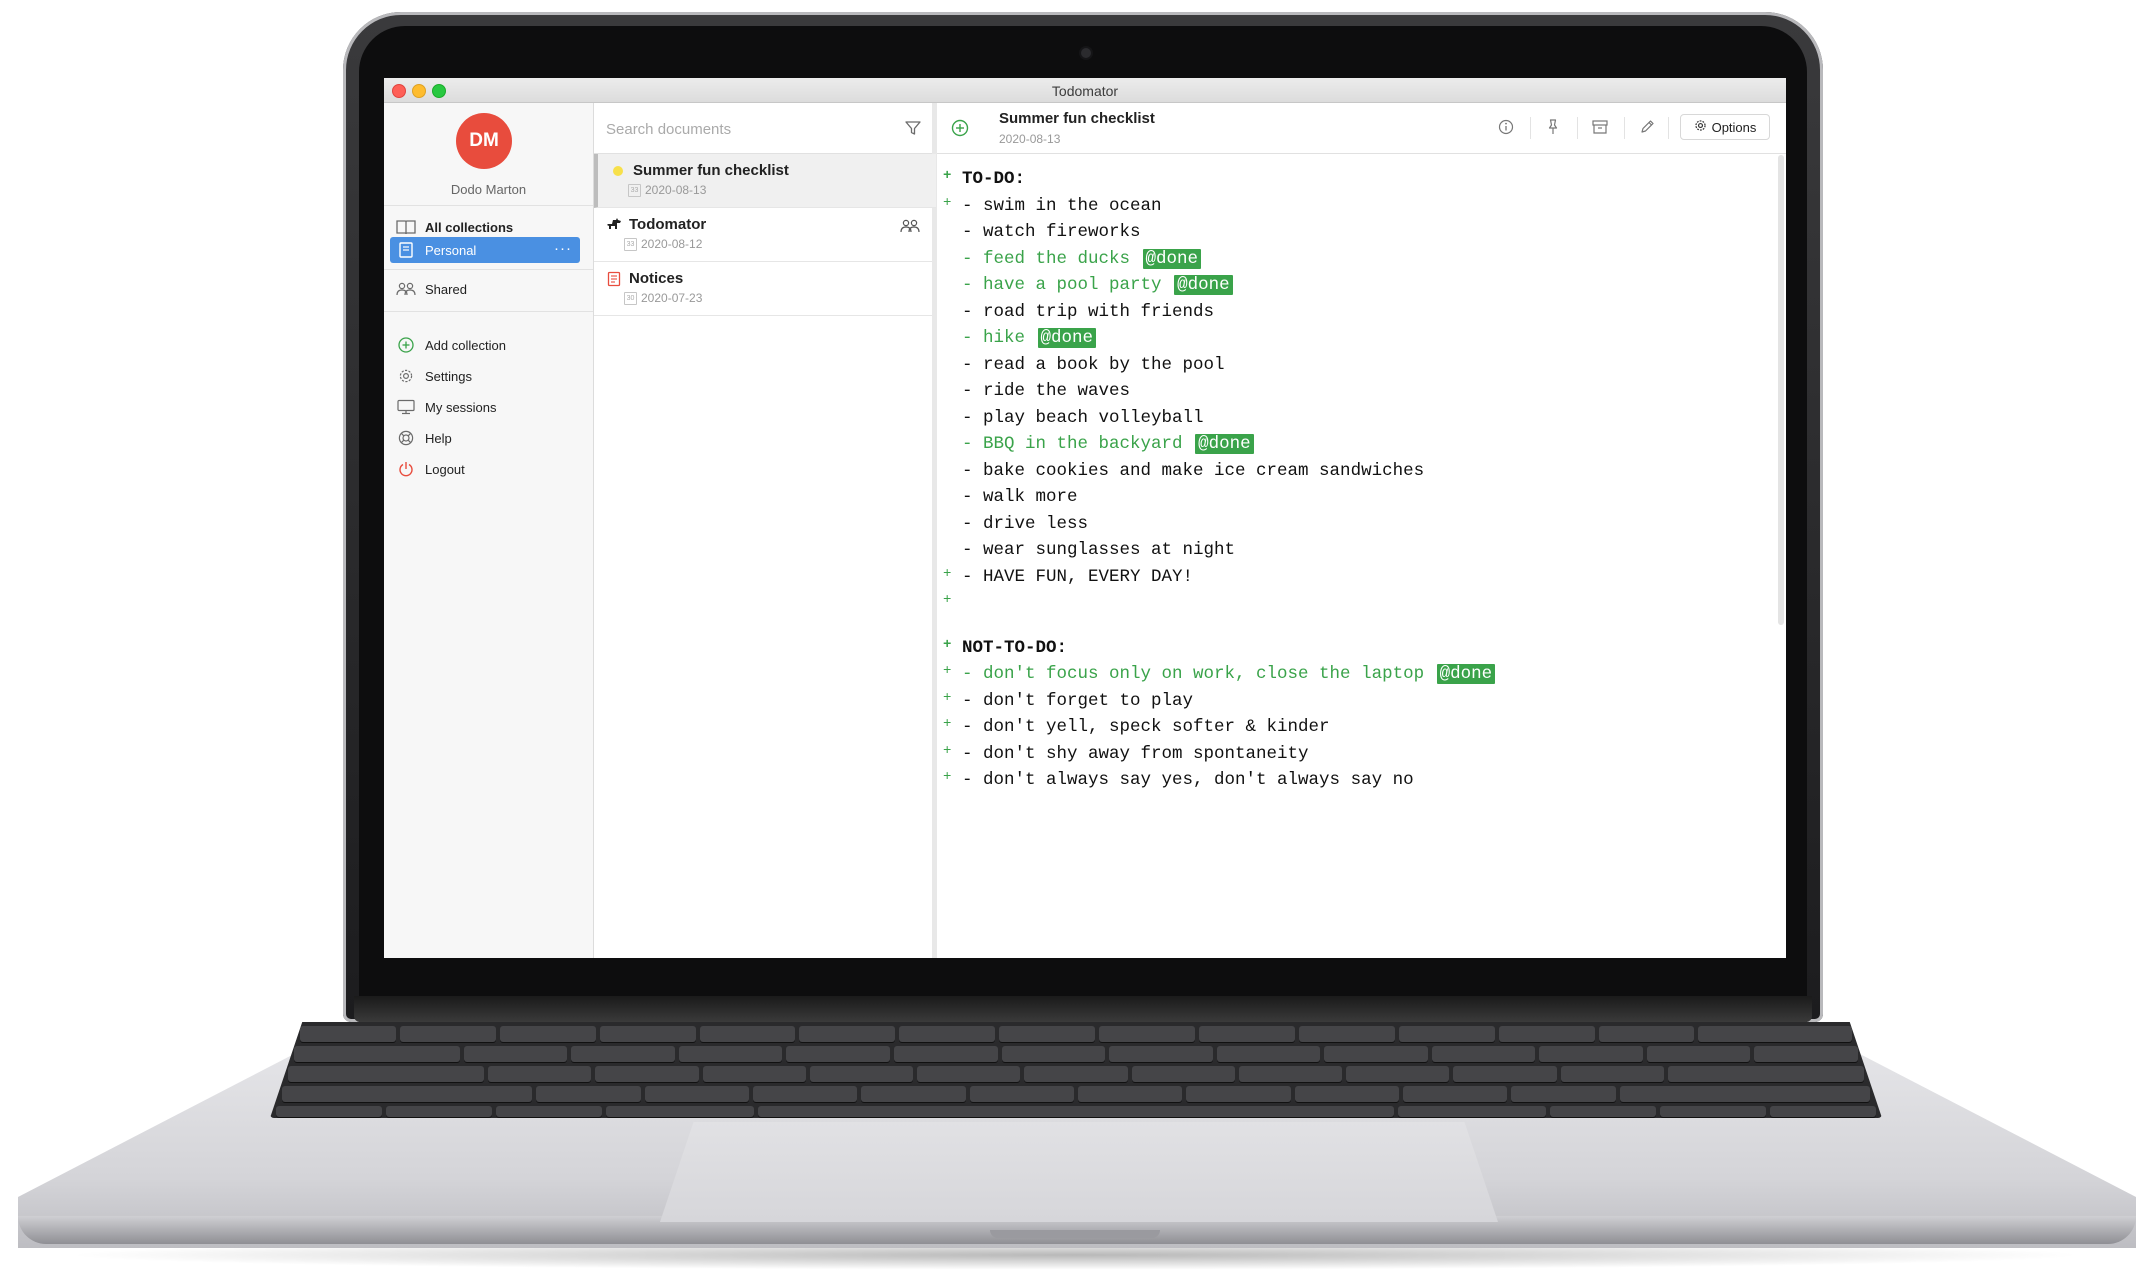  Describe the element at coordinates (676, 190) in the screenshot. I see `document-date-text: 2020-08-13` at that location.